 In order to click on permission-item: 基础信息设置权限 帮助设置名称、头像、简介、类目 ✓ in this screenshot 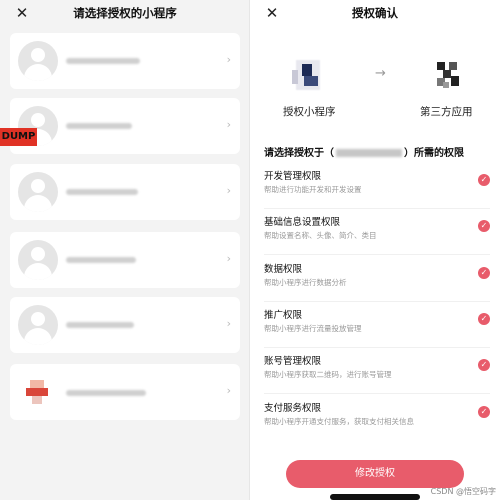, I will do `click(377, 231)`.